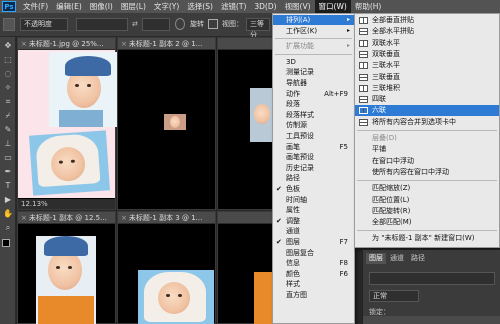 This screenshot has height=324, width=500. I want to click on arrange-menu-item: 三联垂直, so click(427, 77).